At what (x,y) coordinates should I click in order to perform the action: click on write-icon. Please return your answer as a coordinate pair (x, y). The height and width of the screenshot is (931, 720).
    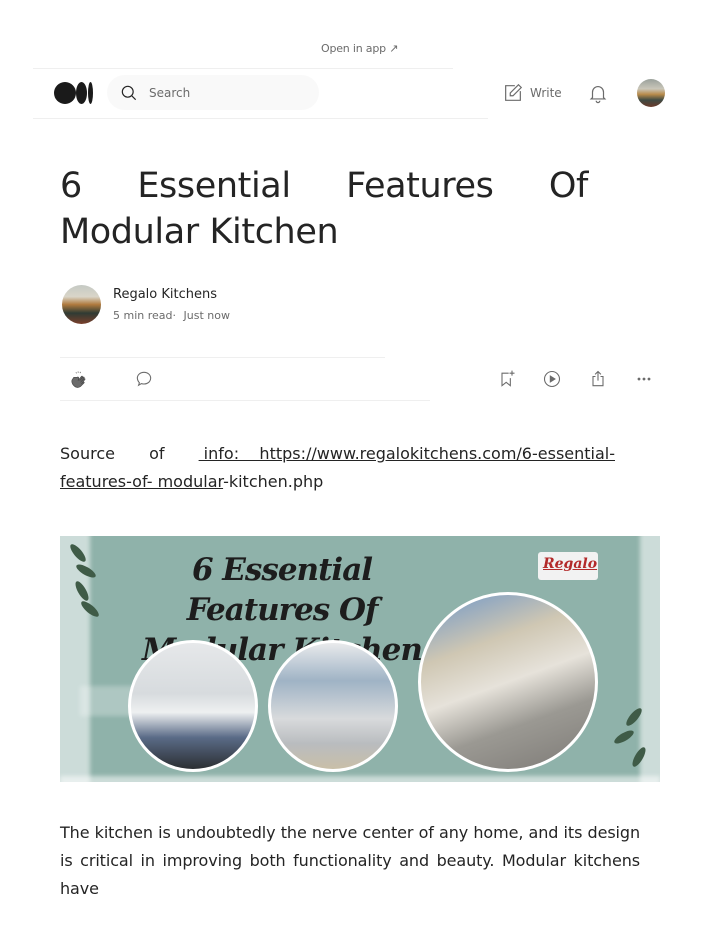
    Looking at the image, I should click on (514, 92).